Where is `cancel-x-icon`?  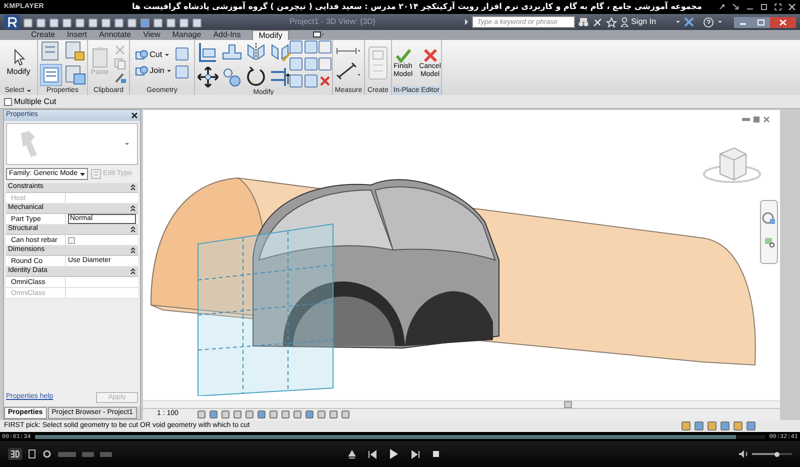 cancel-x-icon is located at coordinates (430, 55).